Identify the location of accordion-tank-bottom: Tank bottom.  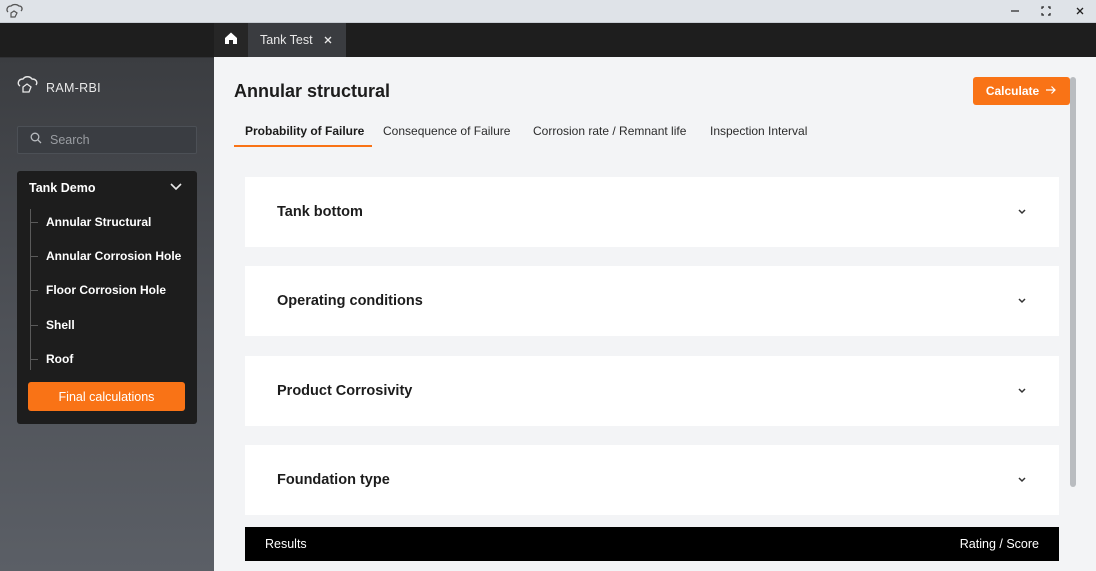
(652, 212).